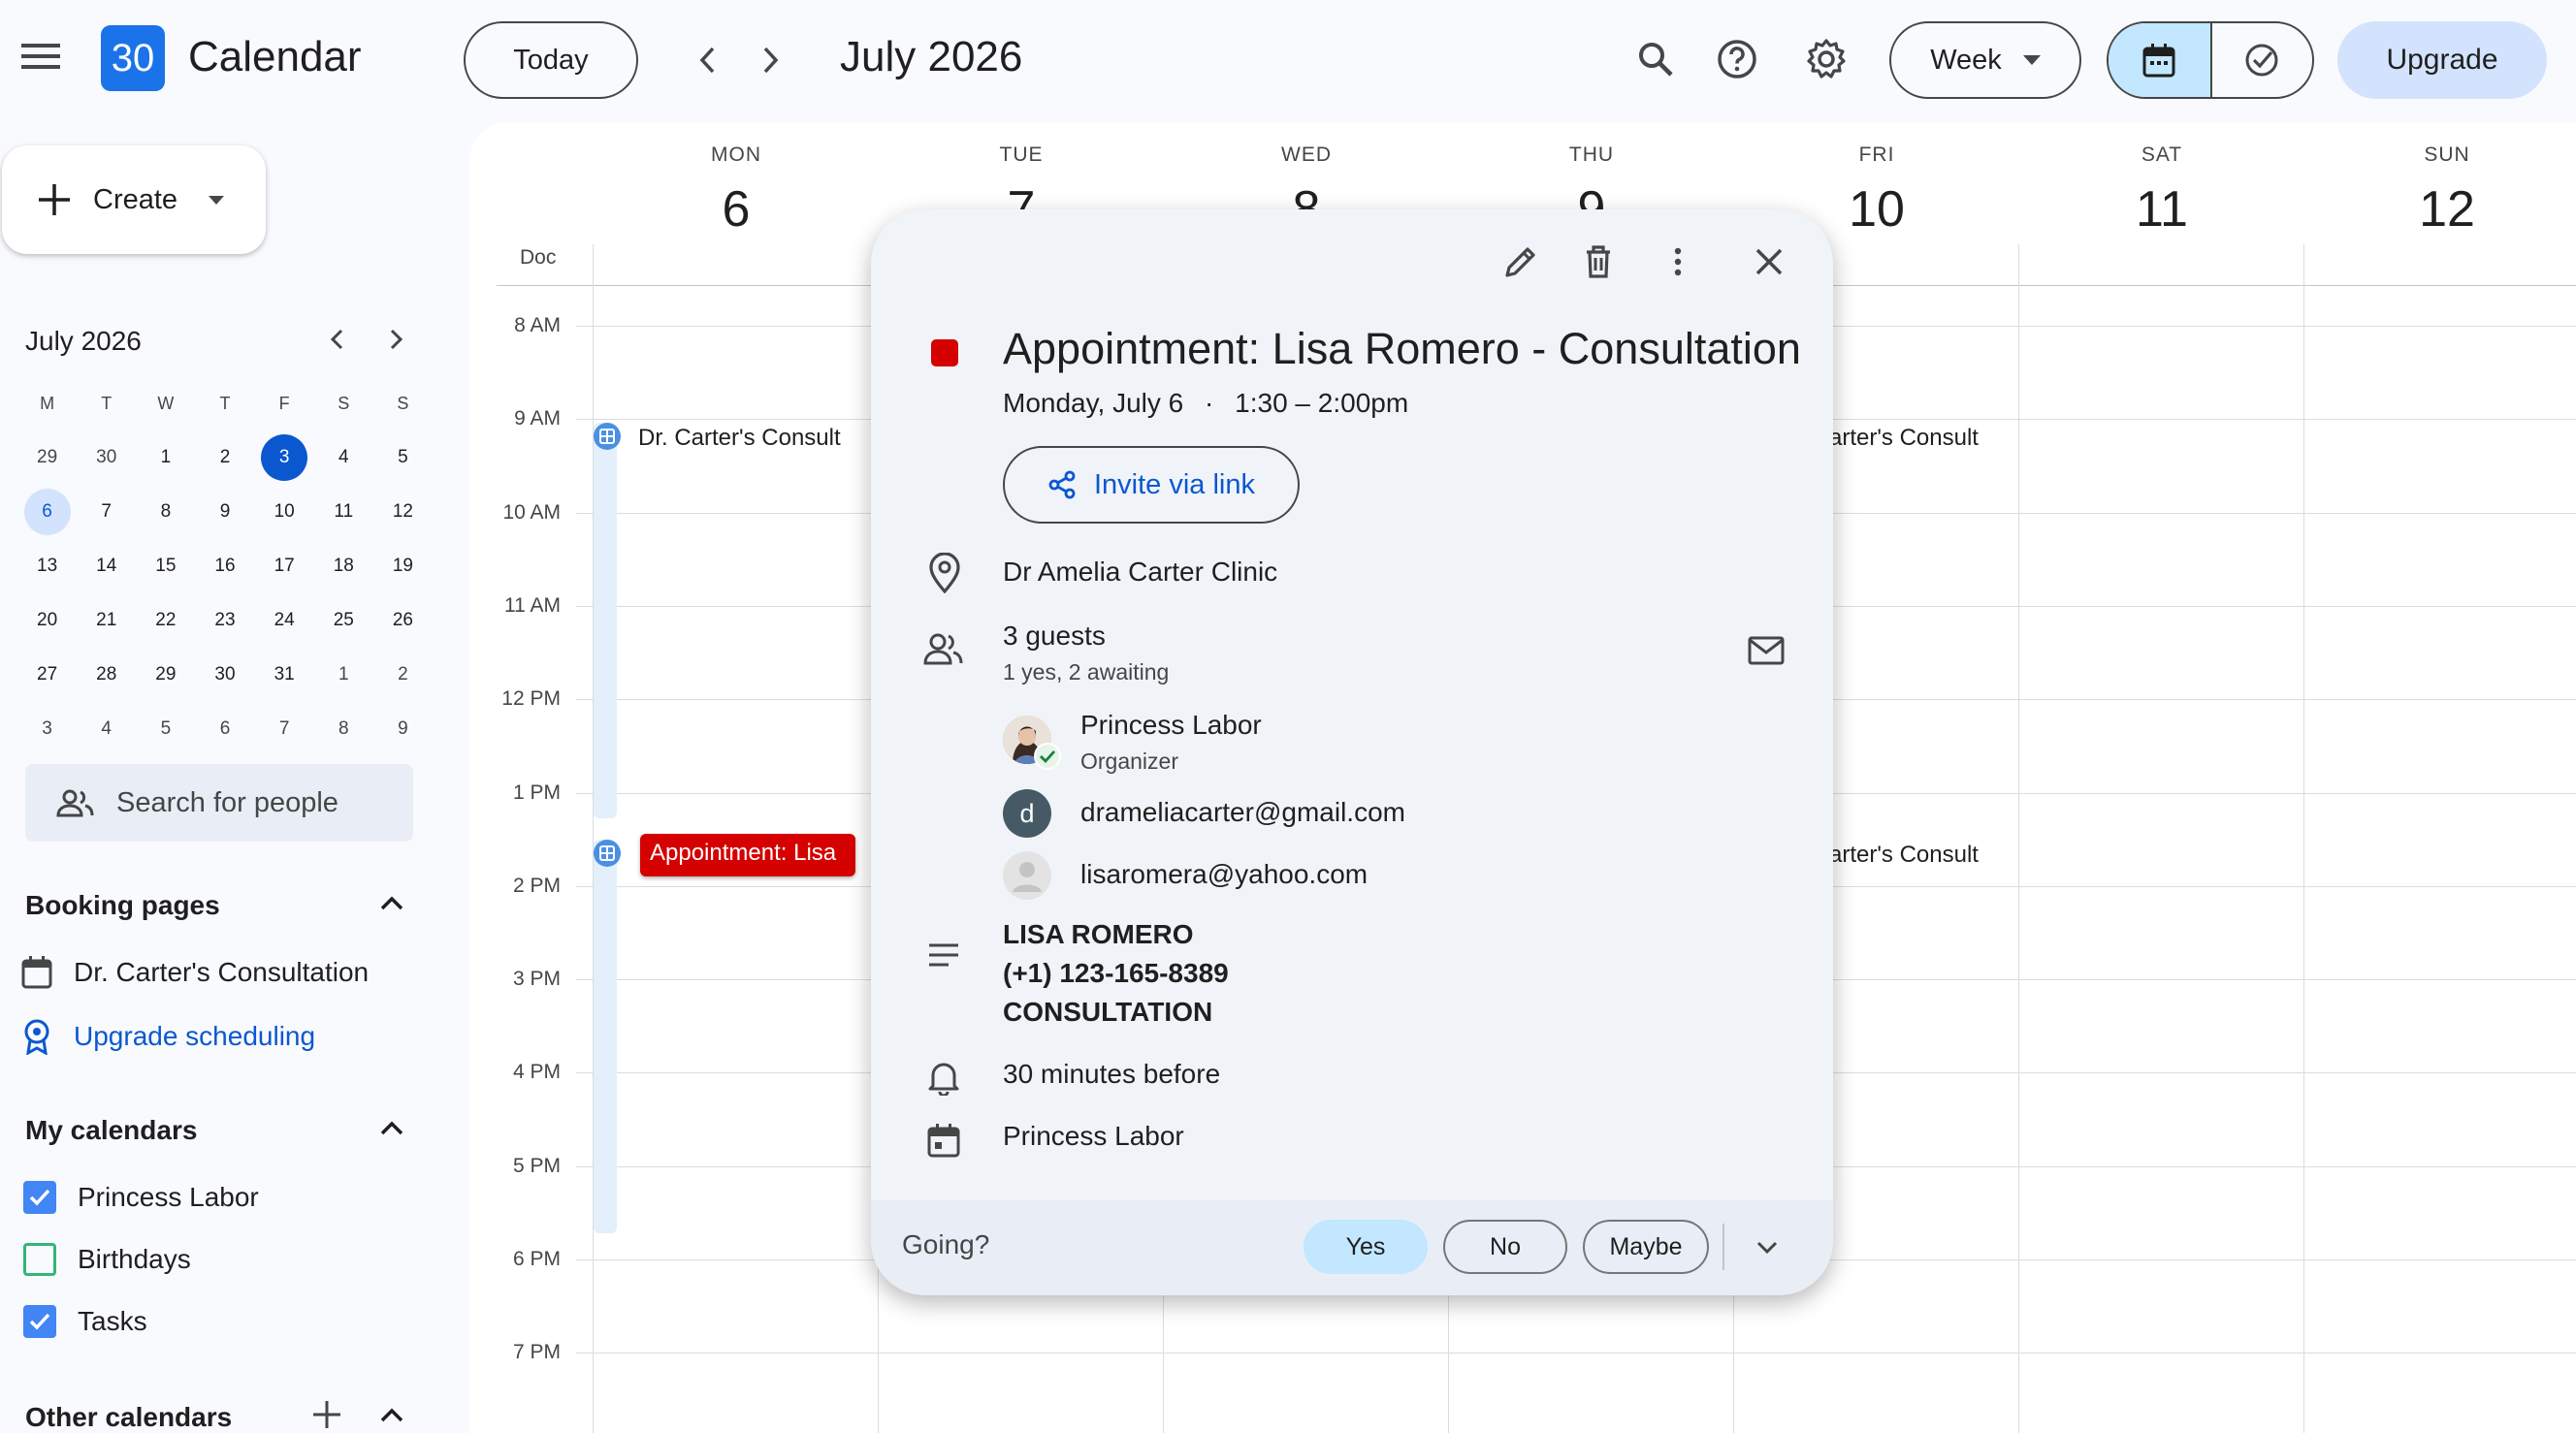  Describe the element at coordinates (943, 955) in the screenshot. I see `description-icon` at that location.